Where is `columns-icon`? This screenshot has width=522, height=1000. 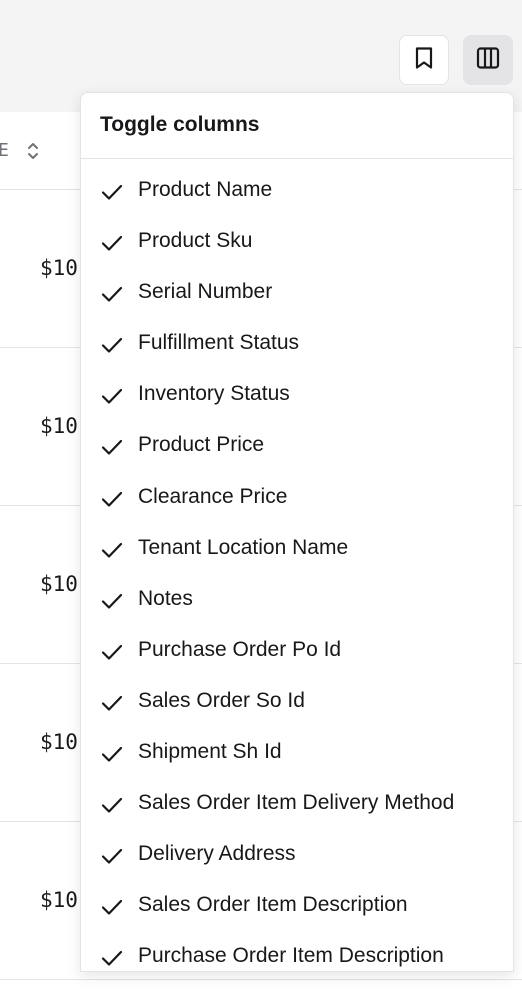 columns-icon is located at coordinates (488, 60).